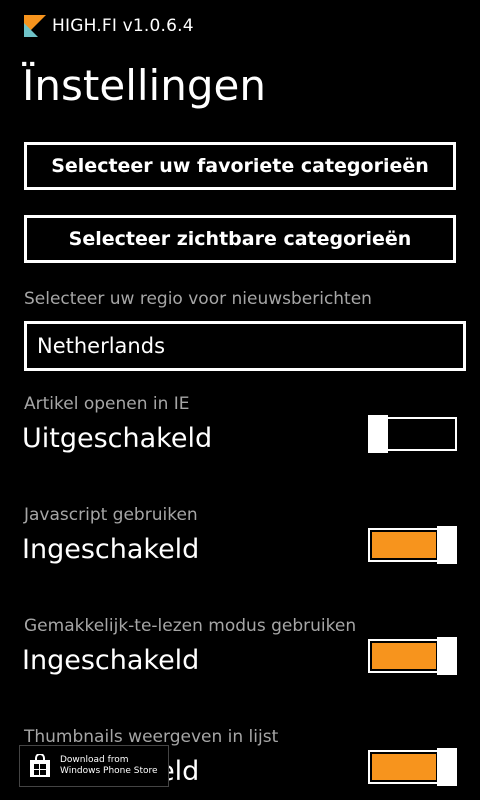  I want to click on thumbnails-toggle, so click(412, 767).